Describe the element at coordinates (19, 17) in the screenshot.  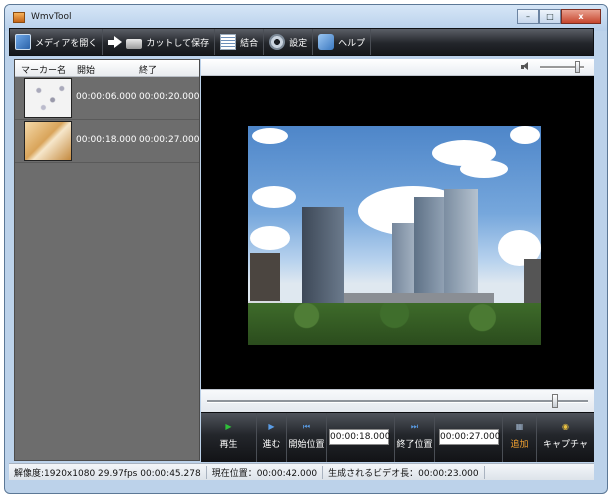
I see `app-icon` at that location.